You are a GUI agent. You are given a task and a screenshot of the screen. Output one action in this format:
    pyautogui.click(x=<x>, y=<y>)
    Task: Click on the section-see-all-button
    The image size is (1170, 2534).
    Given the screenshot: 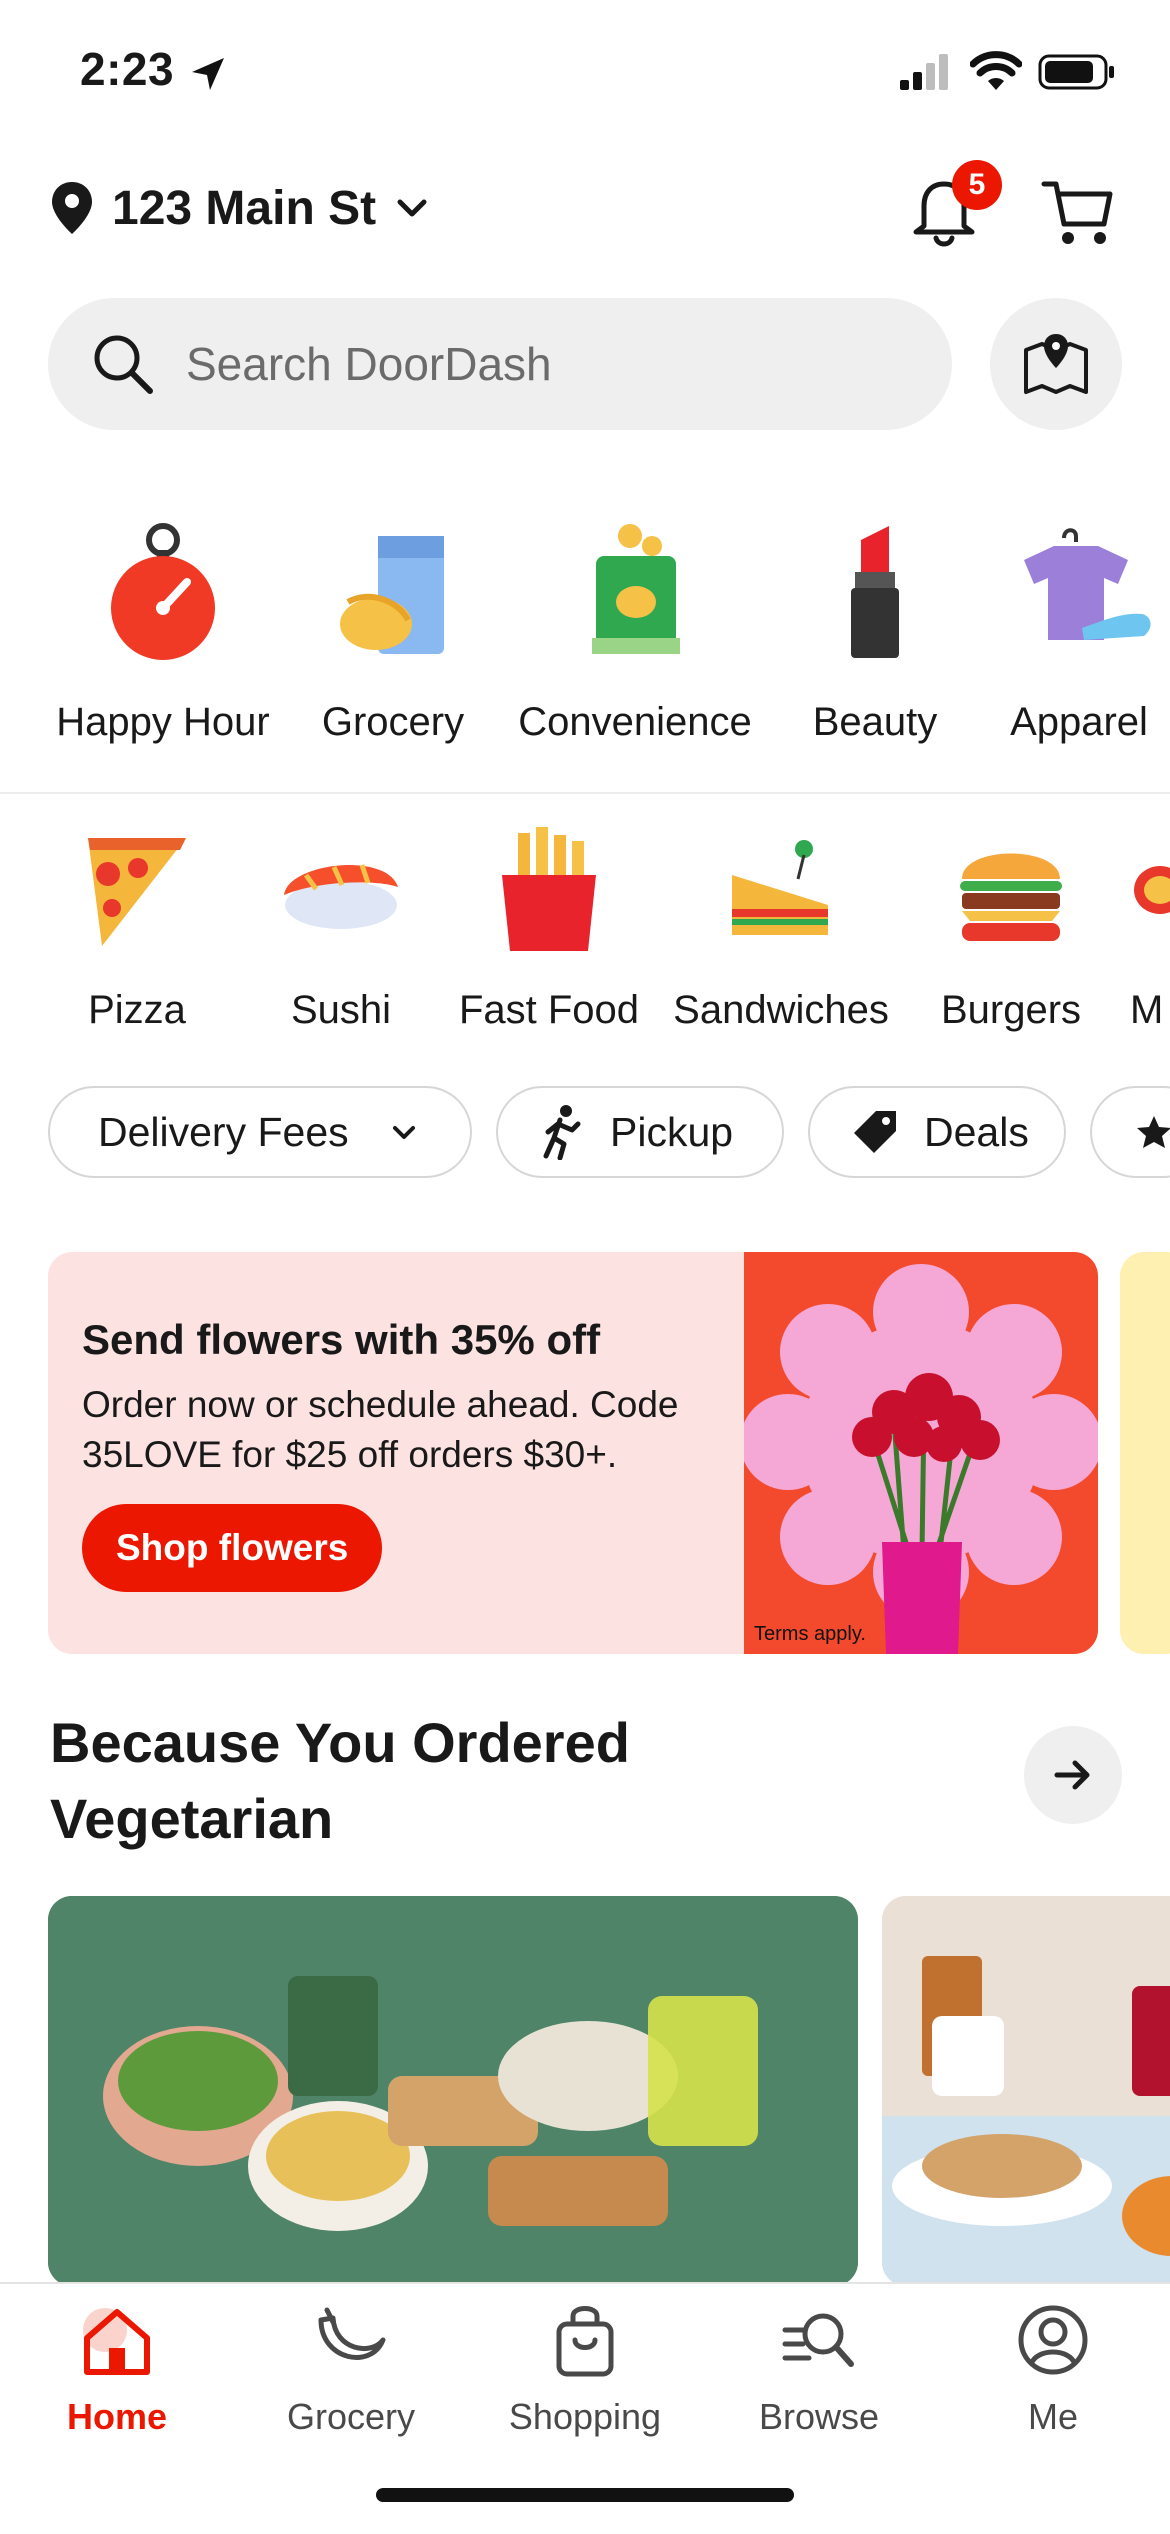 What is the action you would take?
    pyautogui.click(x=1073, y=1775)
    